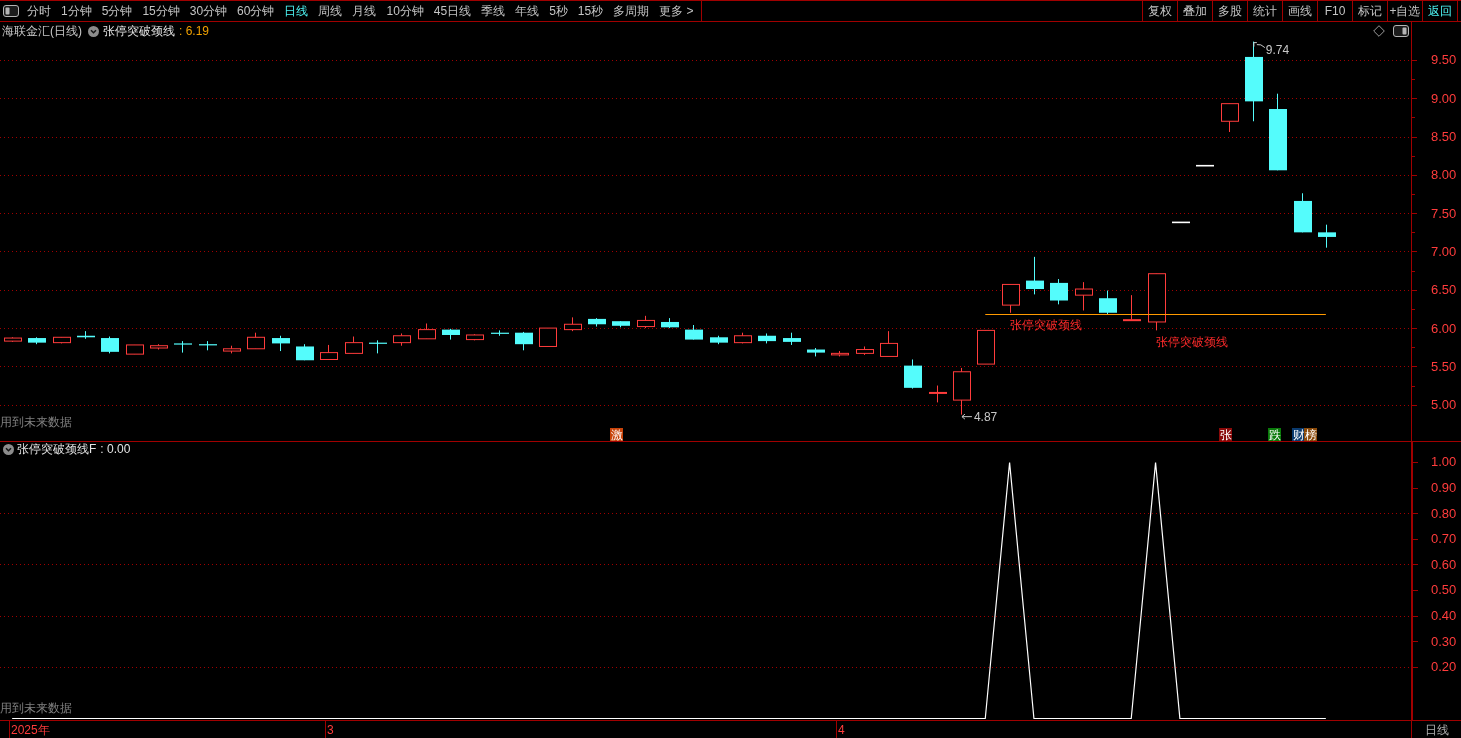 The width and height of the screenshot is (1461, 738). I want to click on tool-button: 多股, so click(1229, 11).